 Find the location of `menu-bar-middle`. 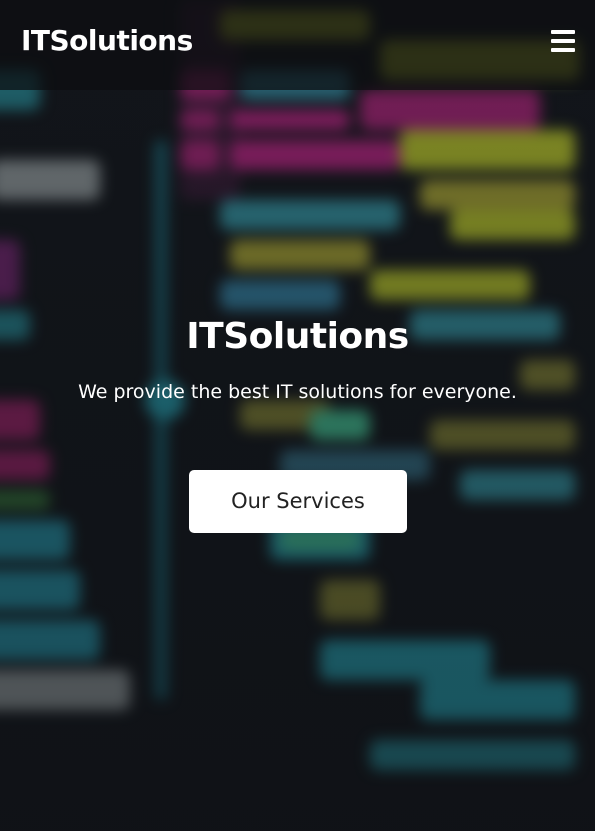

menu-bar-middle is located at coordinates (563, 41).